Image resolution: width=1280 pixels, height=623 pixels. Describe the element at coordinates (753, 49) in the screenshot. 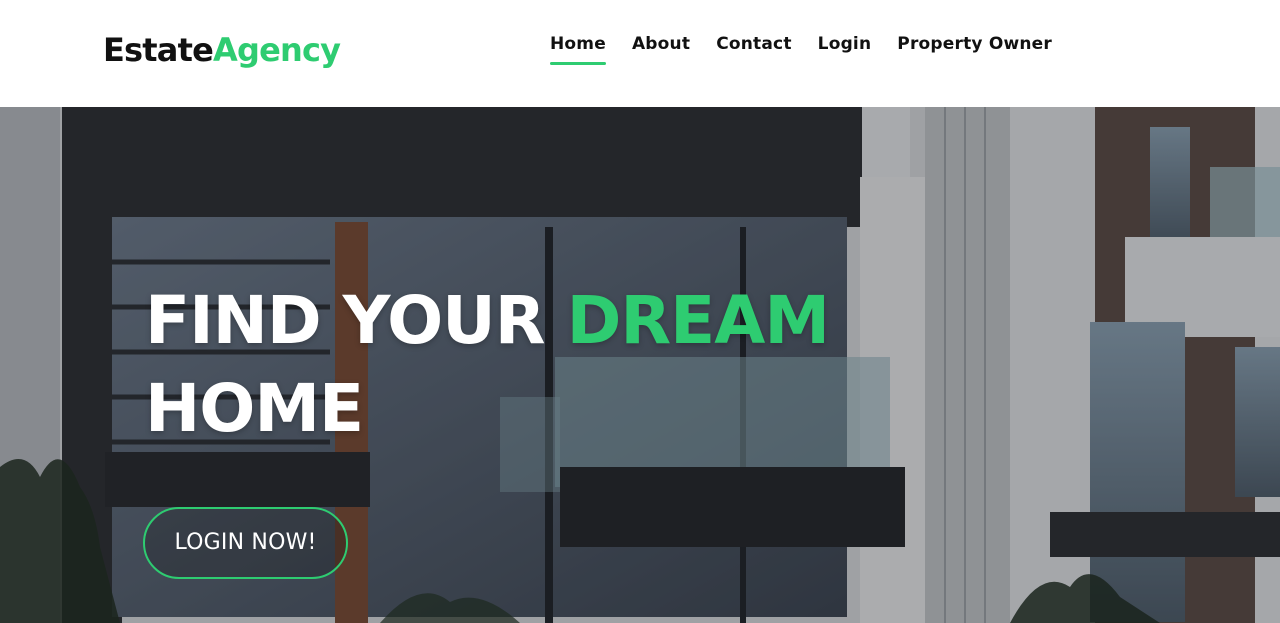

I see `nav-item-contact: Contact` at that location.